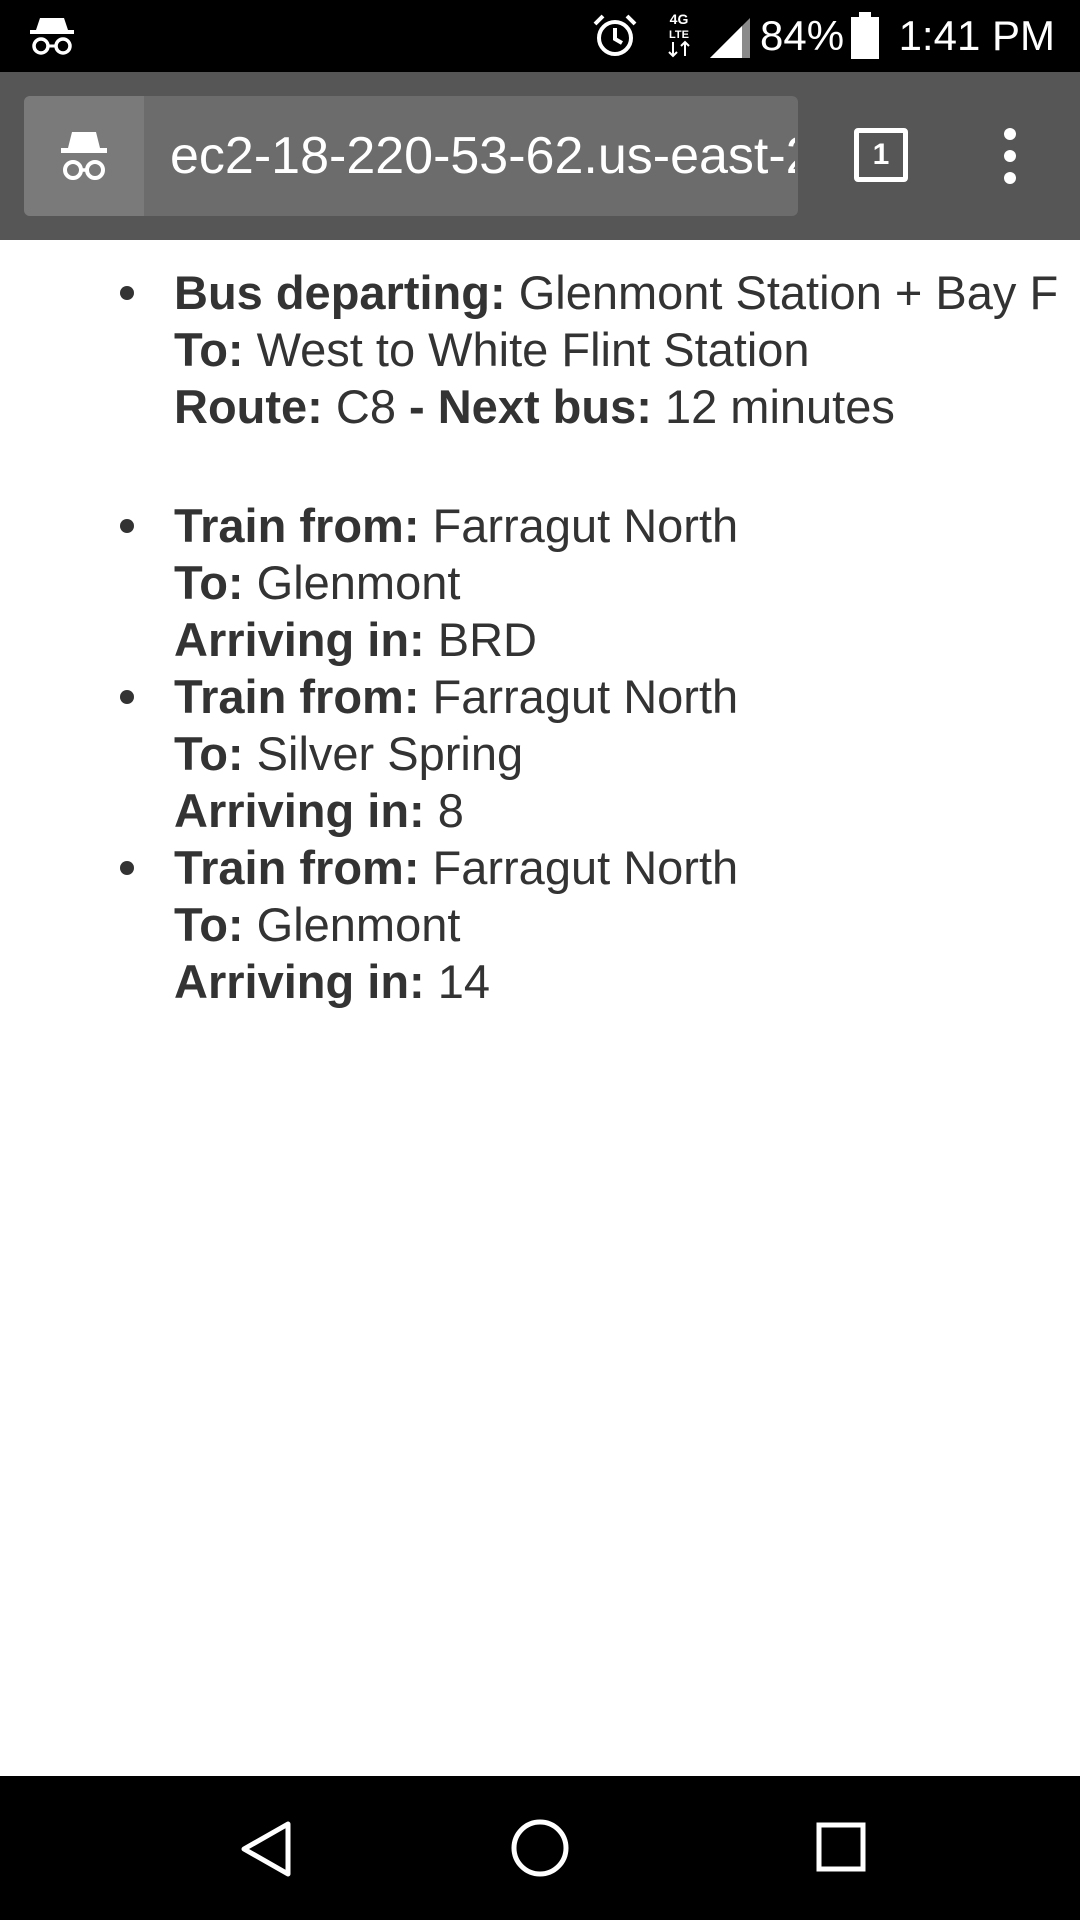  I want to click on menu-icon, so click(1010, 156).